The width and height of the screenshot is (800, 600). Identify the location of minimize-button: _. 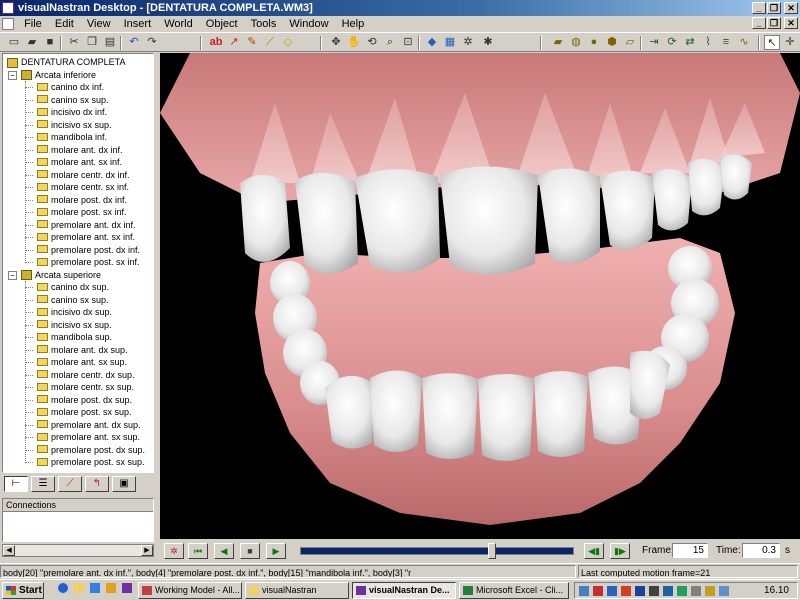
(759, 8).